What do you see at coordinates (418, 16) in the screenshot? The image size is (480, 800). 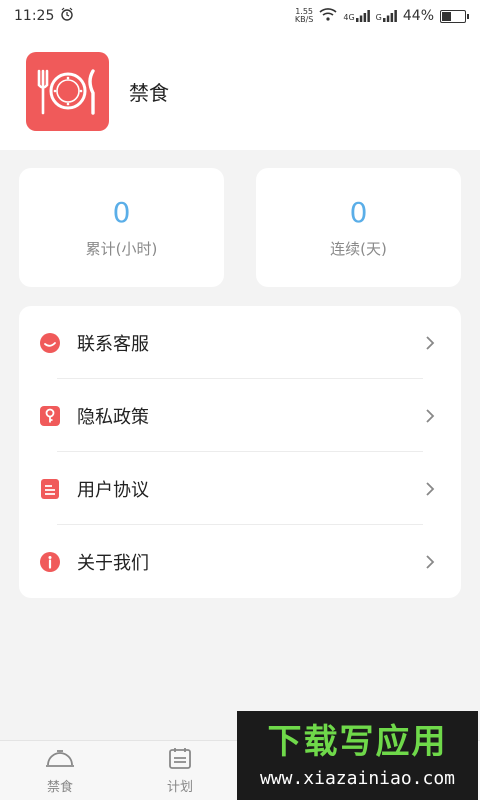 I see `battery-percent: 44%` at bounding box center [418, 16].